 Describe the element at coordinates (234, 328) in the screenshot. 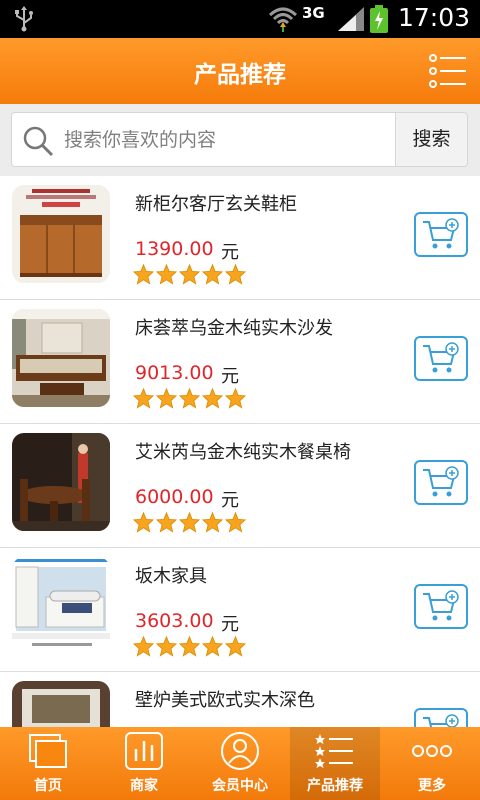

I see `product-name: 床荟萃乌金木纯实木沙发` at that location.